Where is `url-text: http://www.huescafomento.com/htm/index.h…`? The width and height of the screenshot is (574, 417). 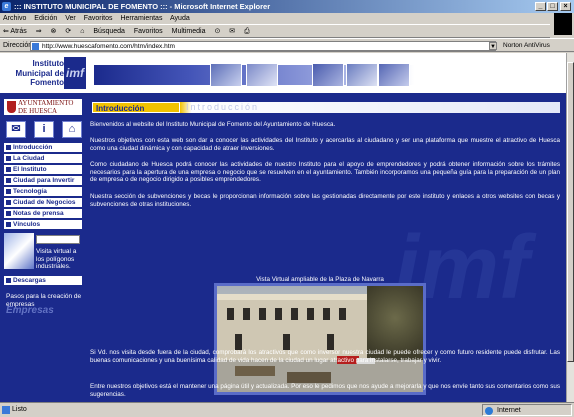 url-text: http://www.huescafomento.com/htm/index.h… is located at coordinates (108, 46).